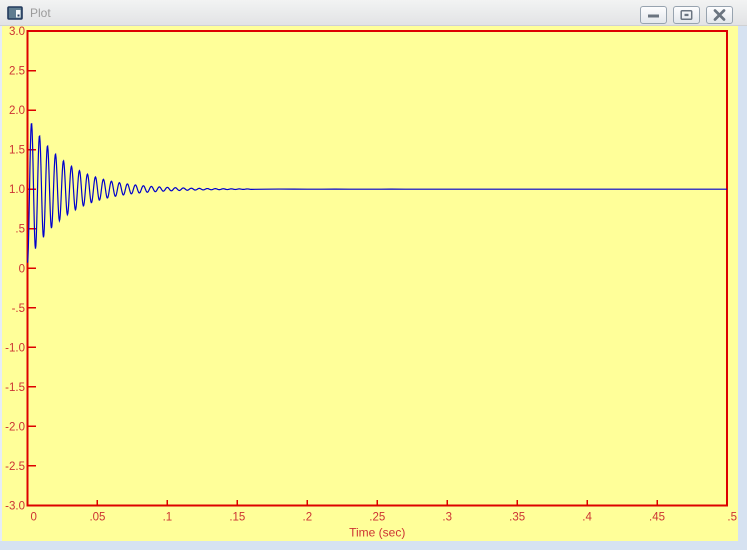 This screenshot has width=747, height=550. I want to click on x-tick-label: 0, so click(34, 518).